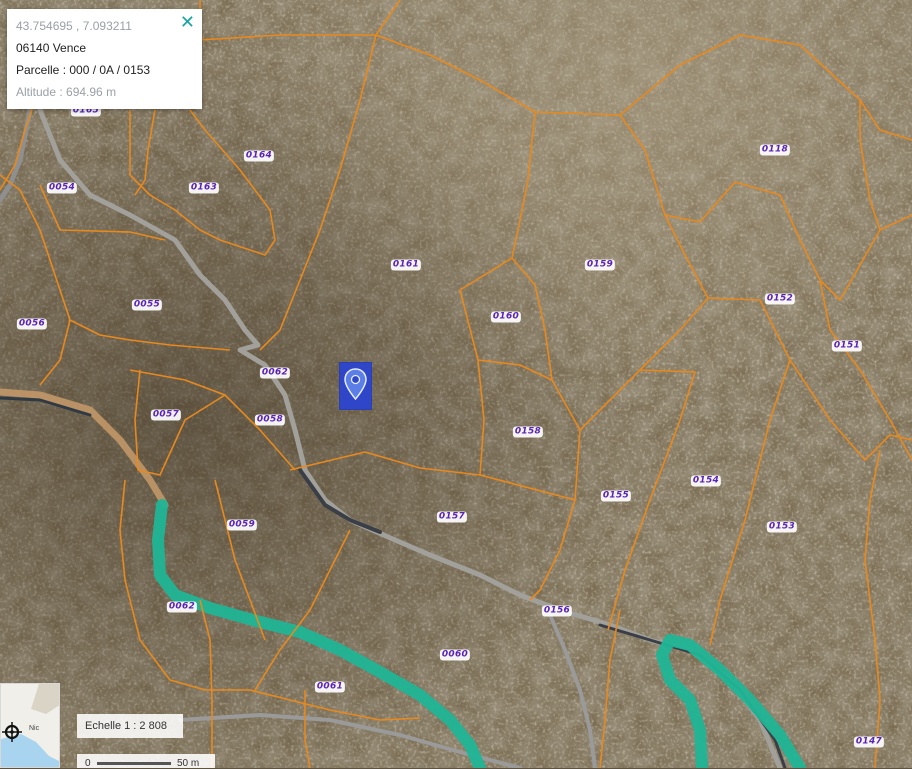  Describe the element at coordinates (166, 415) in the screenshot. I see `parcel-label: 0057` at that location.